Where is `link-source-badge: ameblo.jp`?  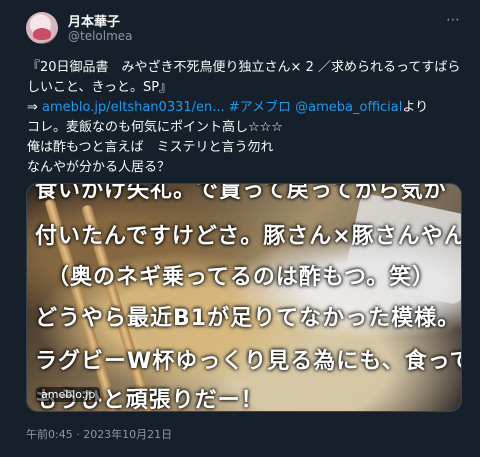 link-source-badge: ameblo.jp is located at coordinates (68, 394).